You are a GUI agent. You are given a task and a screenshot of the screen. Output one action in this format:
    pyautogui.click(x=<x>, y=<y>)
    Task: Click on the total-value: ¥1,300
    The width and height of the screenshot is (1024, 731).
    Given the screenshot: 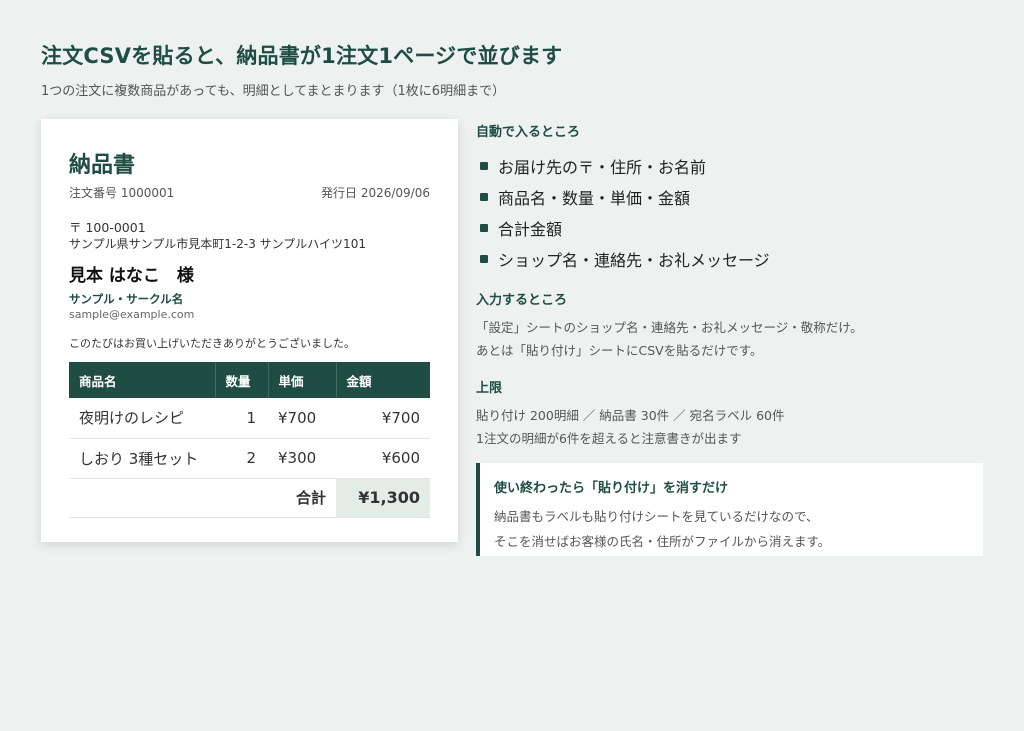 What is the action you would take?
    pyautogui.click(x=383, y=498)
    